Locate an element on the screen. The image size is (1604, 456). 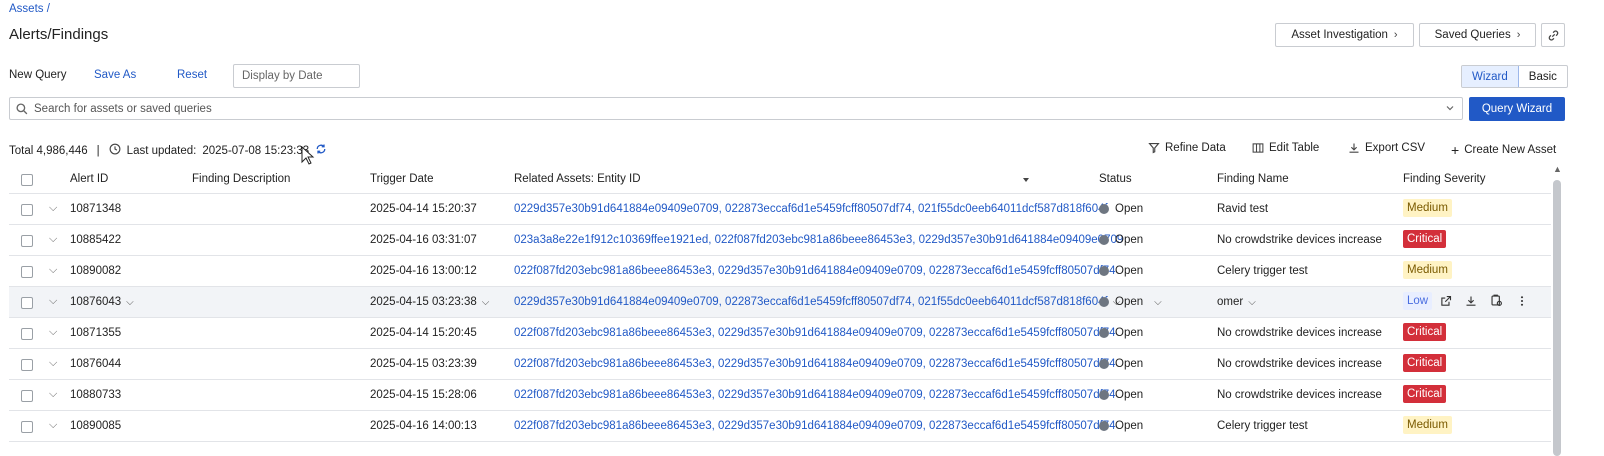
status-cell: Open is located at coordinates (1121, 271).